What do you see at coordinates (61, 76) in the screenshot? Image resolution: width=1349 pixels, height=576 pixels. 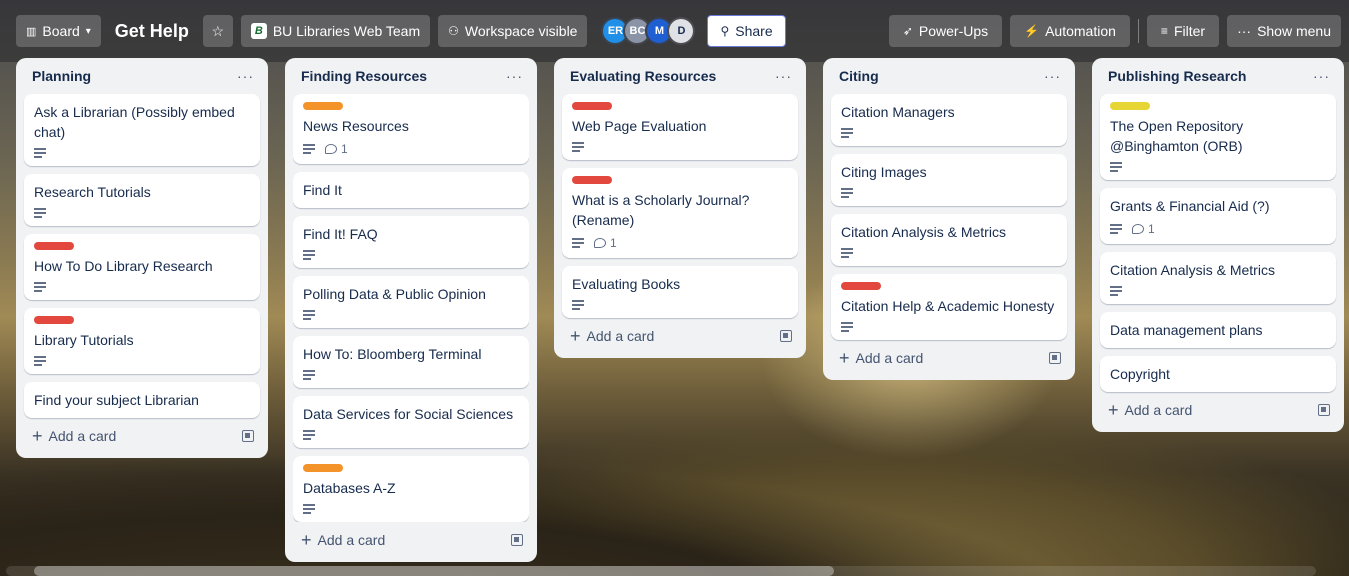 I see `list-title: Planning` at bounding box center [61, 76].